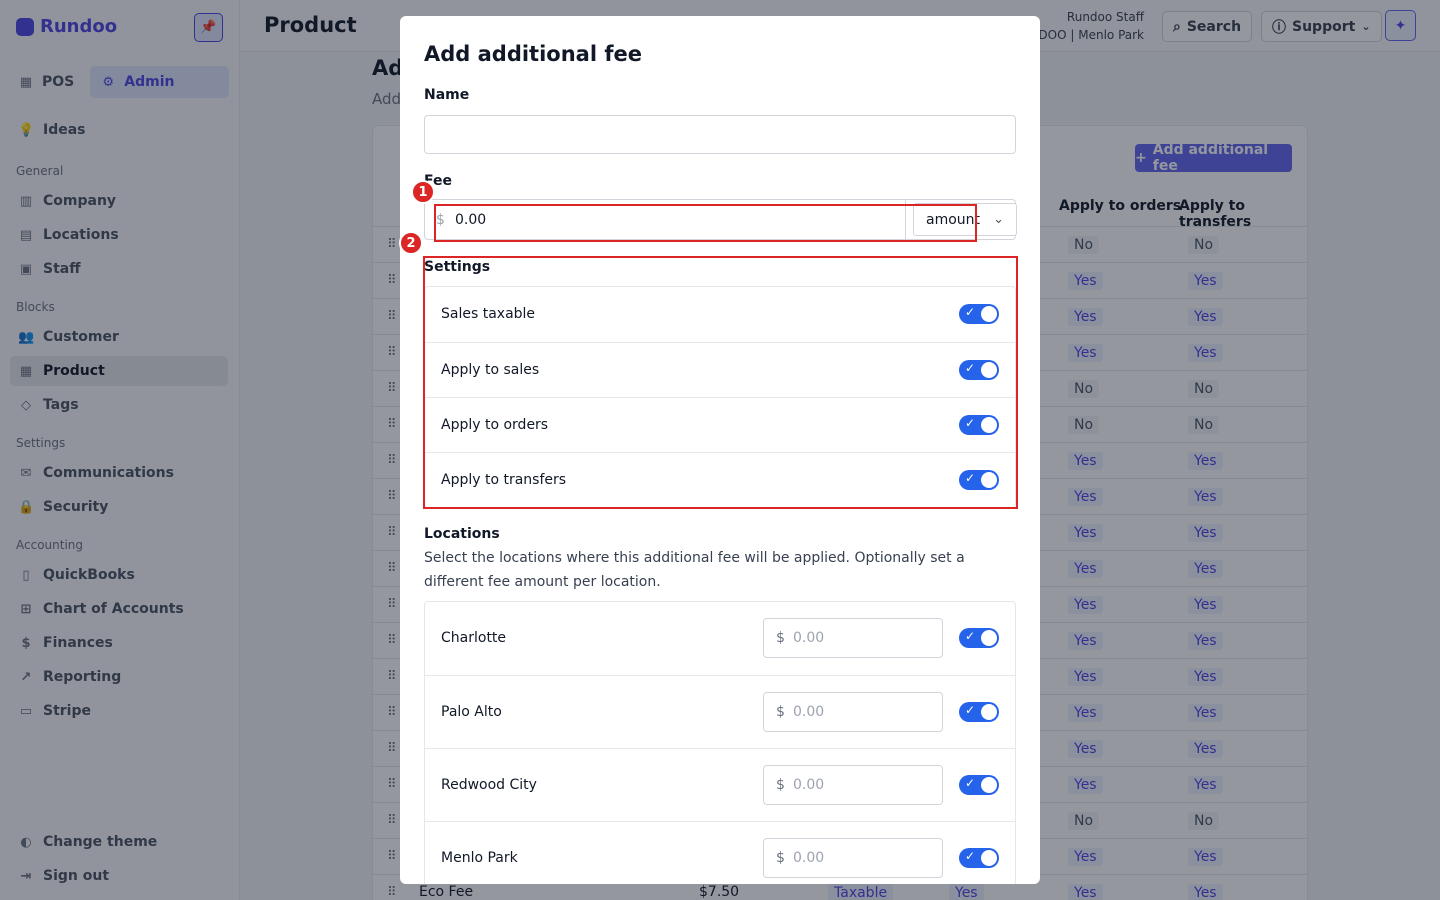 The image size is (1440, 900). What do you see at coordinates (720, 134) in the screenshot?
I see `name-input` at bounding box center [720, 134].